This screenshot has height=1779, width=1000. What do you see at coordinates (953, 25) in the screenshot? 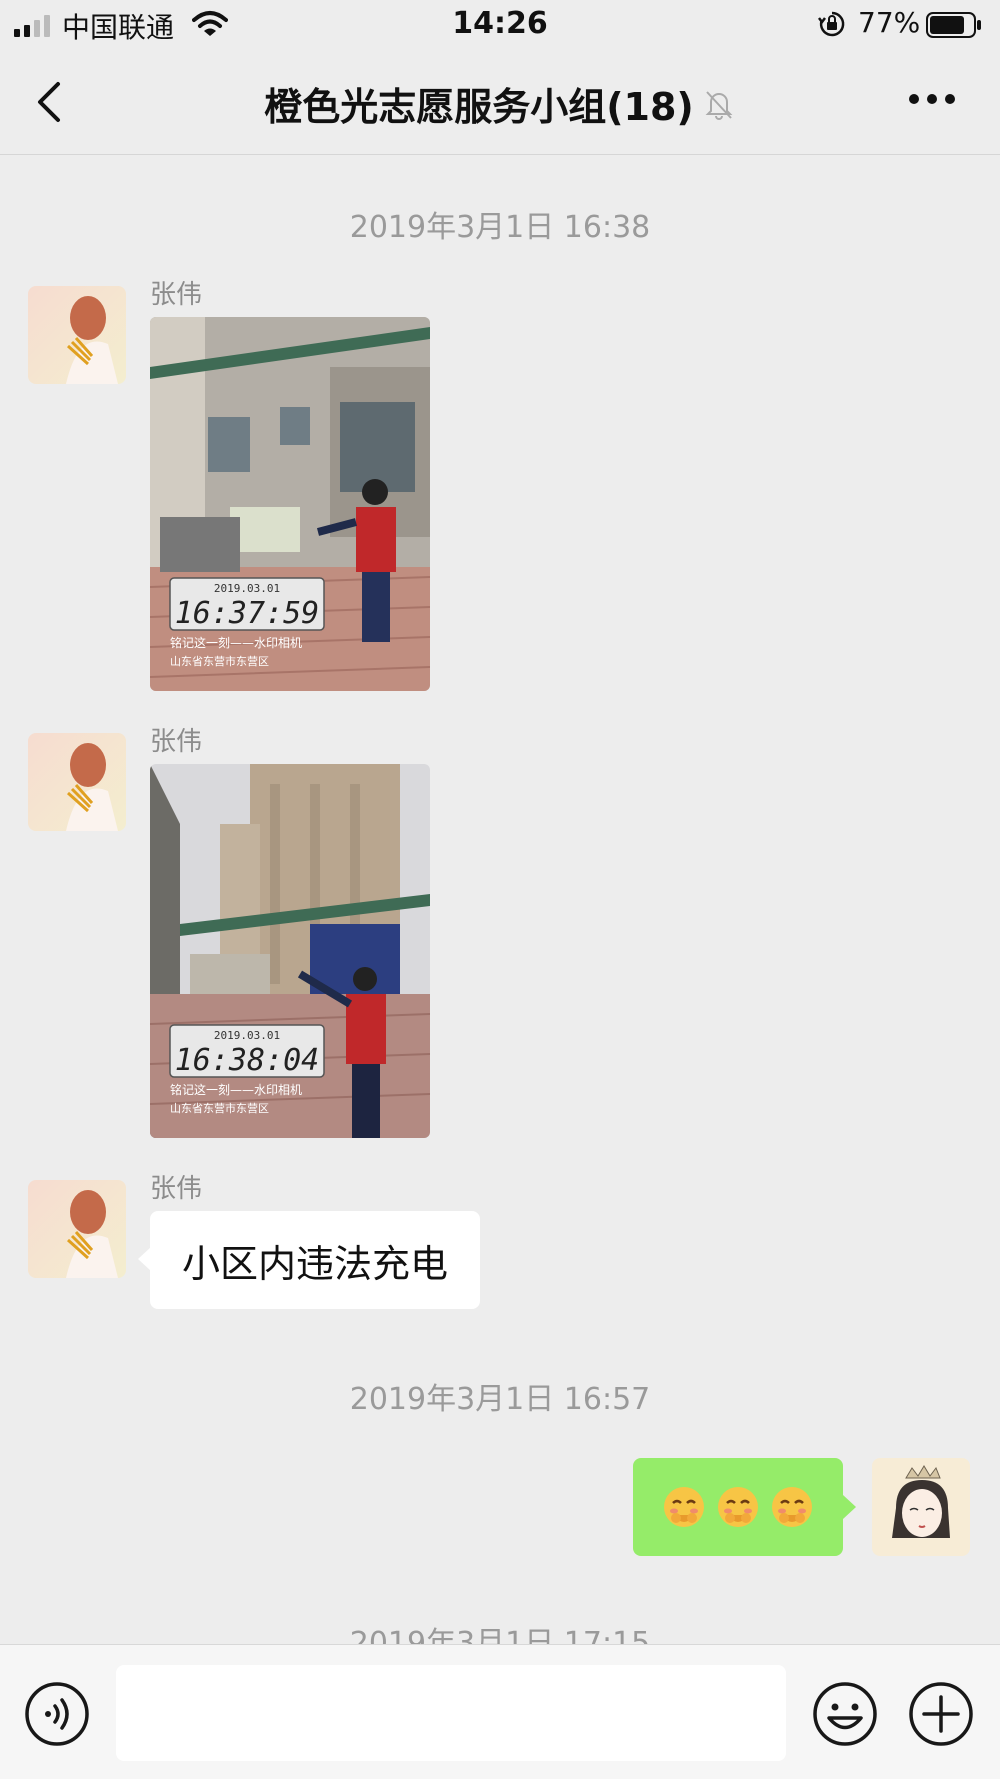
I see `battery-icon` at bounding box center [953, 25].